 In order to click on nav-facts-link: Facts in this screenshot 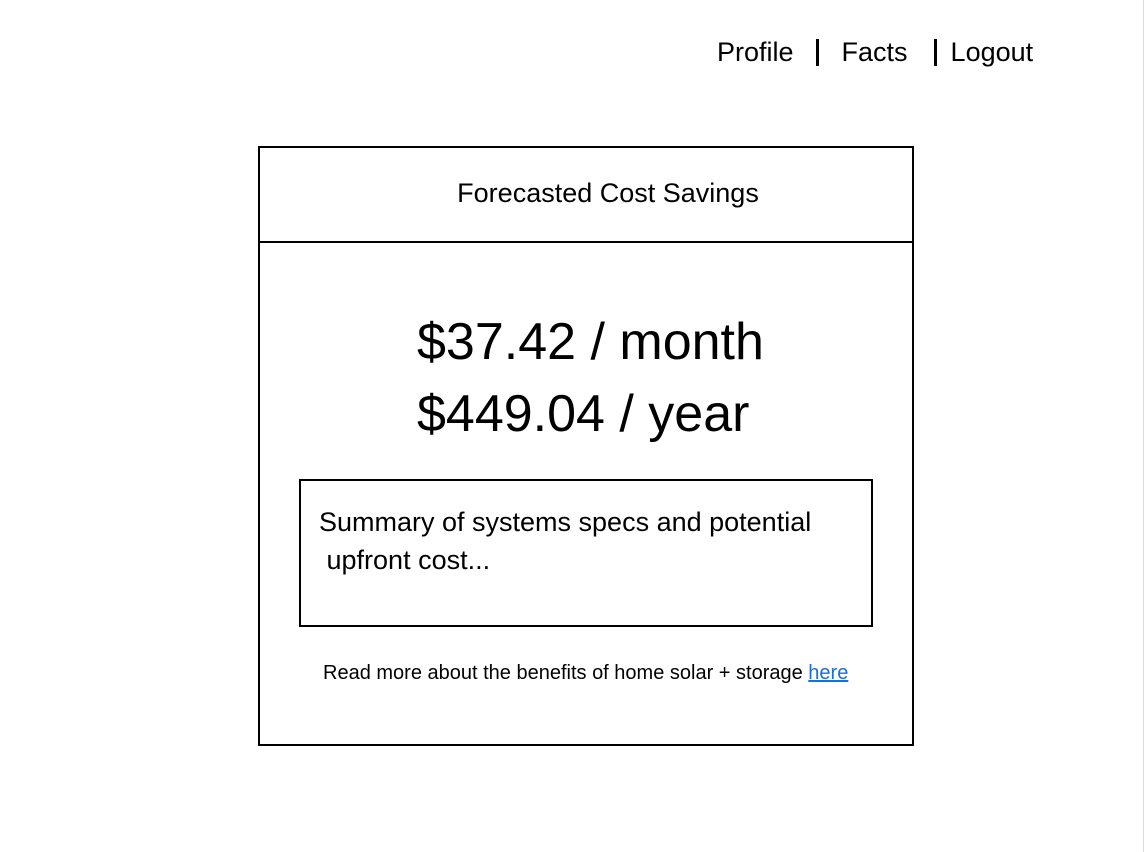, I will do `click(875, 52)`.